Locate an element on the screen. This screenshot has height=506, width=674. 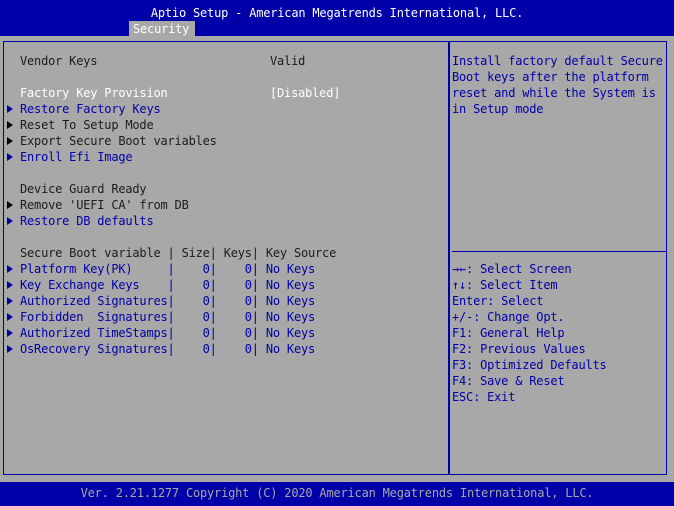
export-secure-boot-variables-item: Export Secure Boot variables is located at coordinates (118, 141).